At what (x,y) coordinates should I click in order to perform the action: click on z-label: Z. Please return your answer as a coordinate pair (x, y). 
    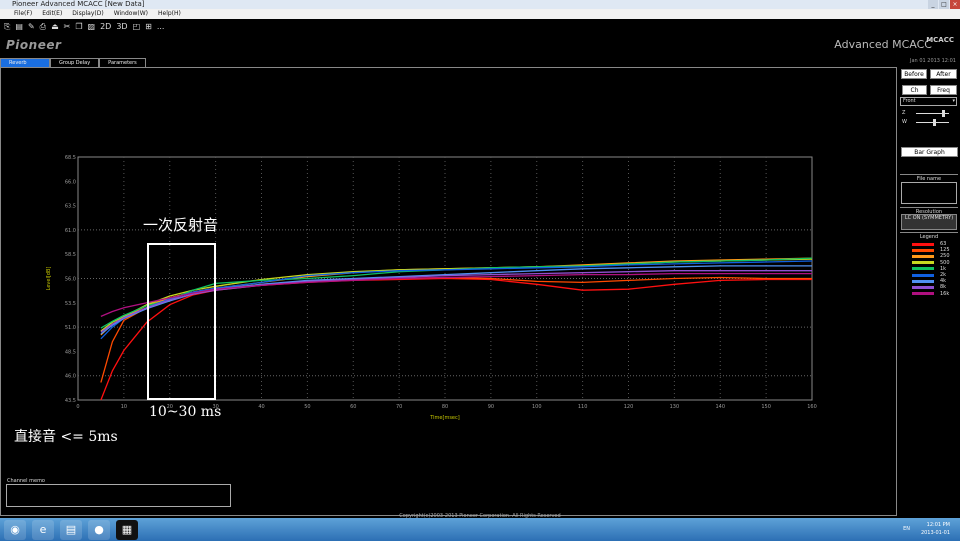
    Looking at the image, I should click on (904, 113).